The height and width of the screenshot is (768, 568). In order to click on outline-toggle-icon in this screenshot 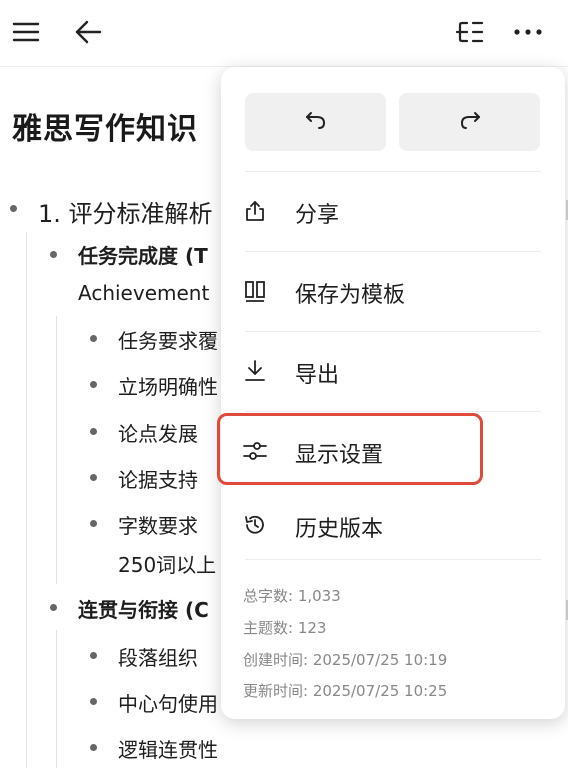, I will do `click(470, 32)`.